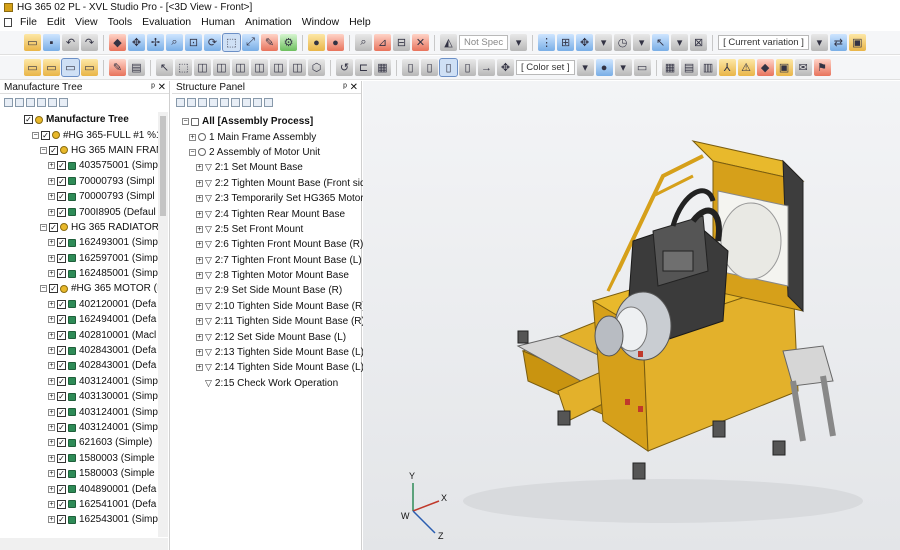 This screenshot has height=550, width=900. Describe the element at coordinates (240, 67) in the screenshot. I see `cube-left-icon: ◫` at that location.